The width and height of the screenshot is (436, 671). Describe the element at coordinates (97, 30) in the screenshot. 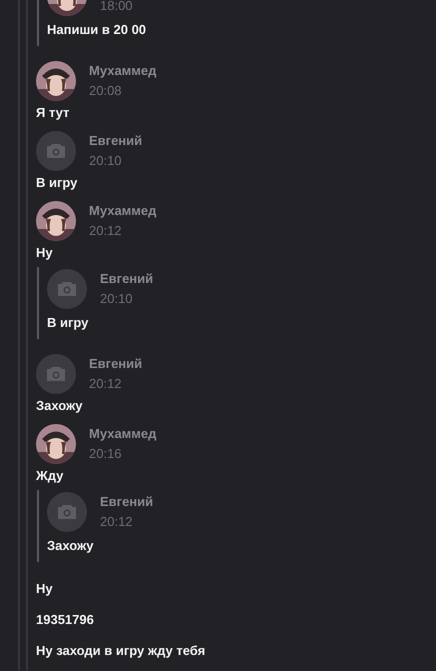

I see `message-text: Напиши в 20 00` at that location.